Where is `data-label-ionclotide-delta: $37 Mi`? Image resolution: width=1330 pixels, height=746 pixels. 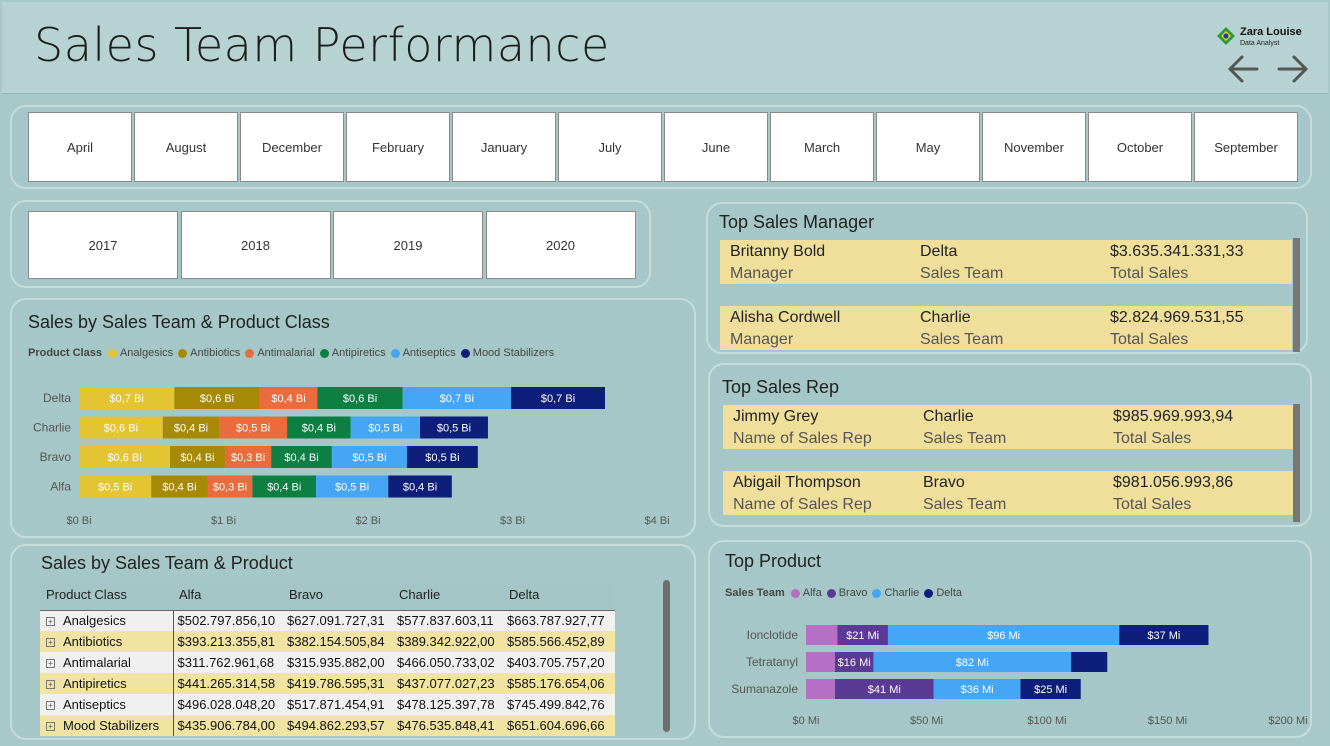 data-label-ionclotide-delta: $37 Mi is located at coordinates (1163, 636).